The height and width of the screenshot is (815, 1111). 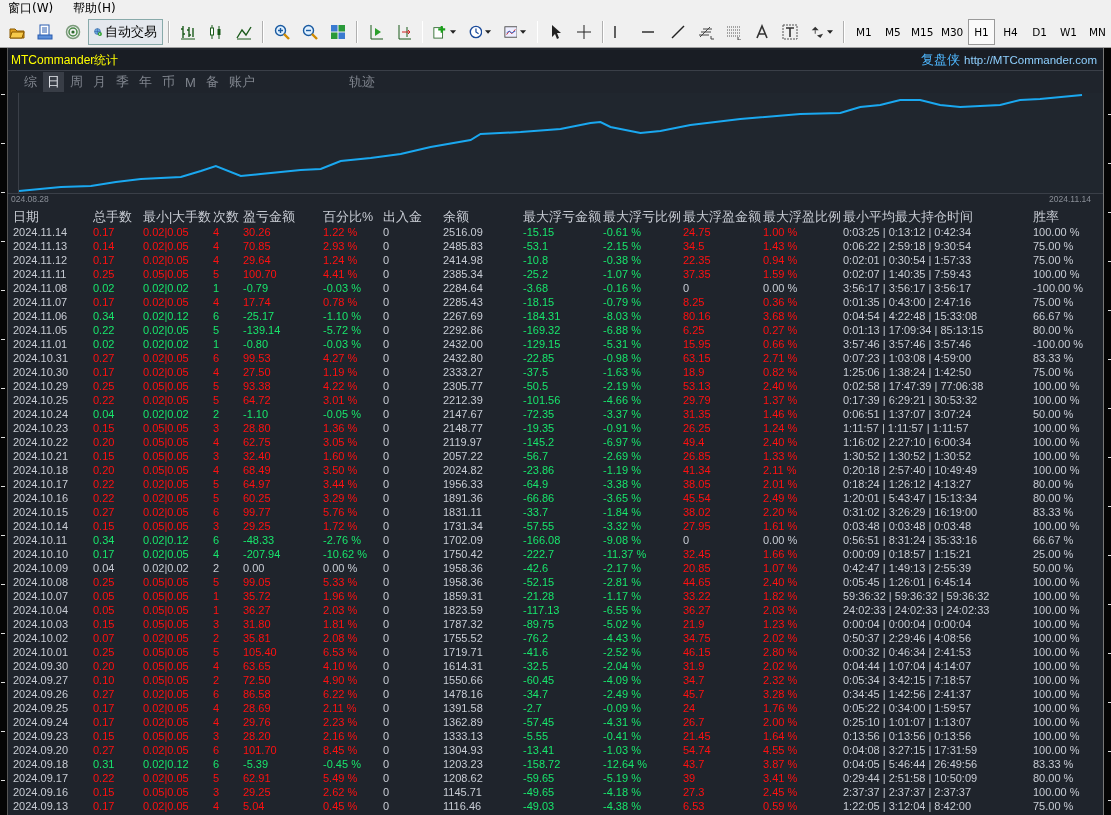 What do you see at coordinates (217, 428) in the screenshot?
I see `table-cell-text: 3` at bounding box center [217, 428].